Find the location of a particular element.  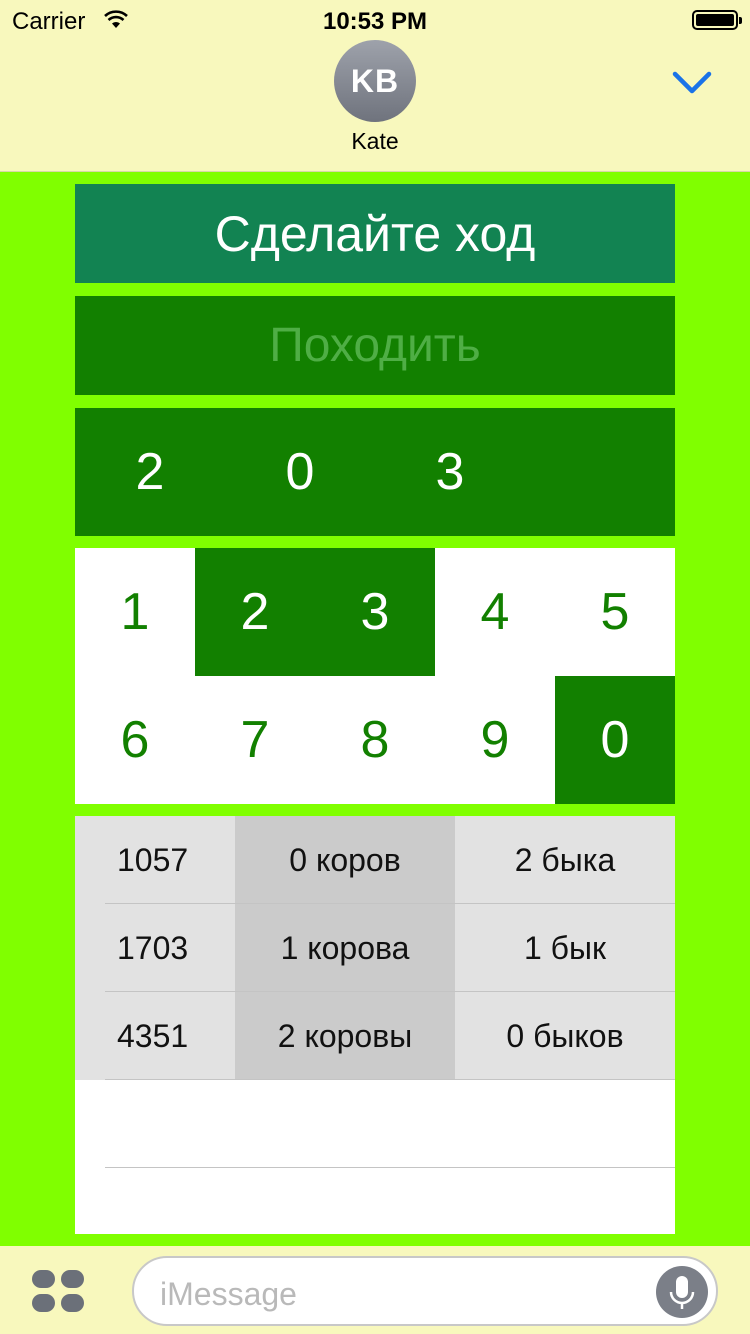

bulls-count: 0 быков is located at coordinates (565, 1036).